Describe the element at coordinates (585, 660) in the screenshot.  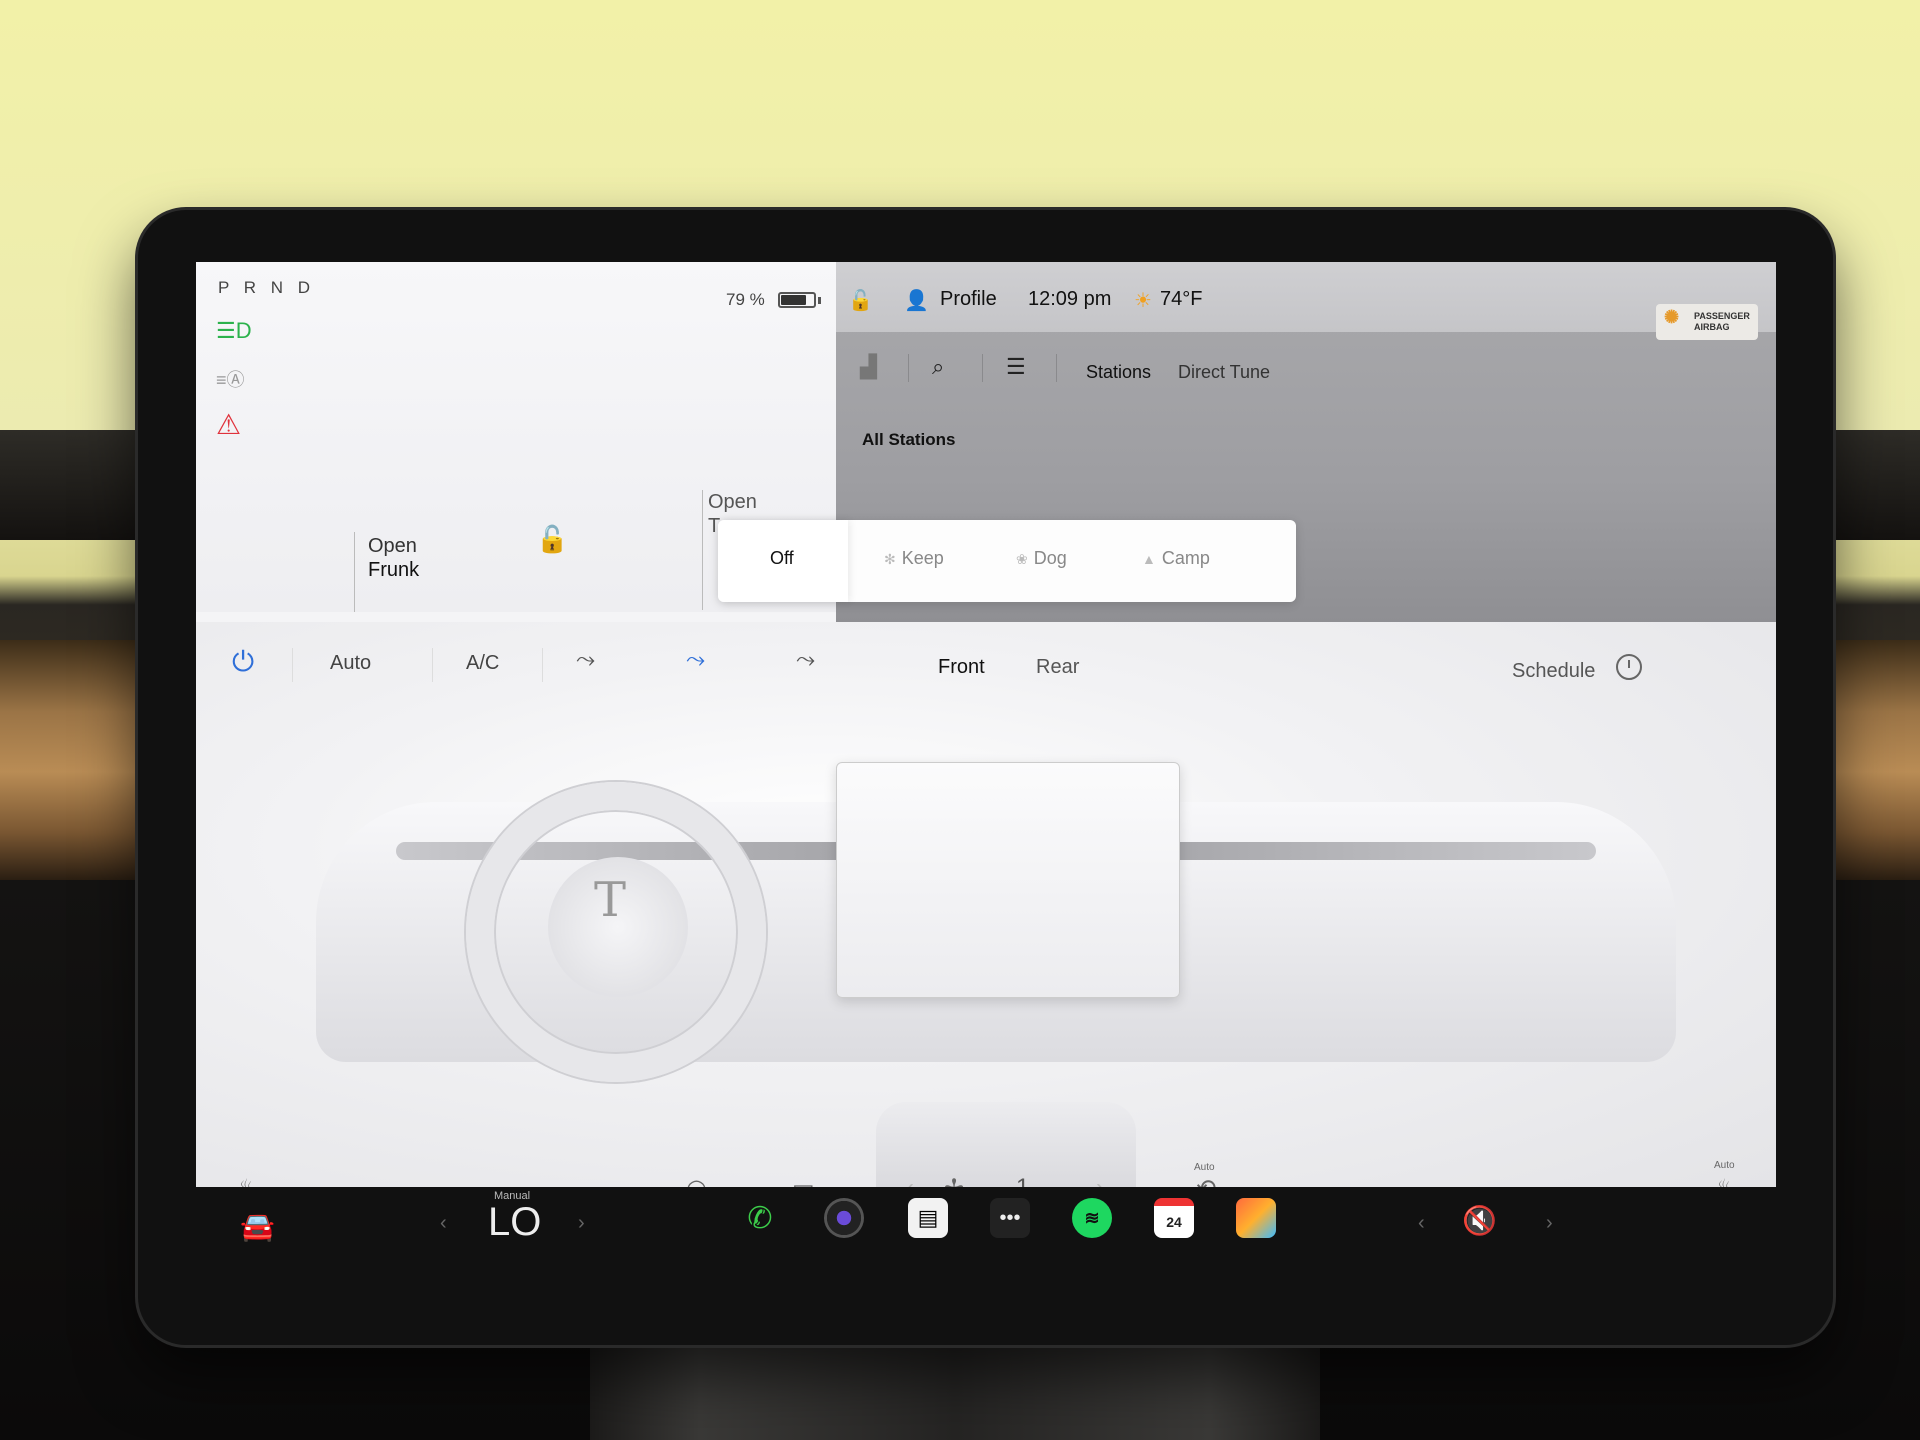
I see `airflow-face-icon: ⤳` at that location.